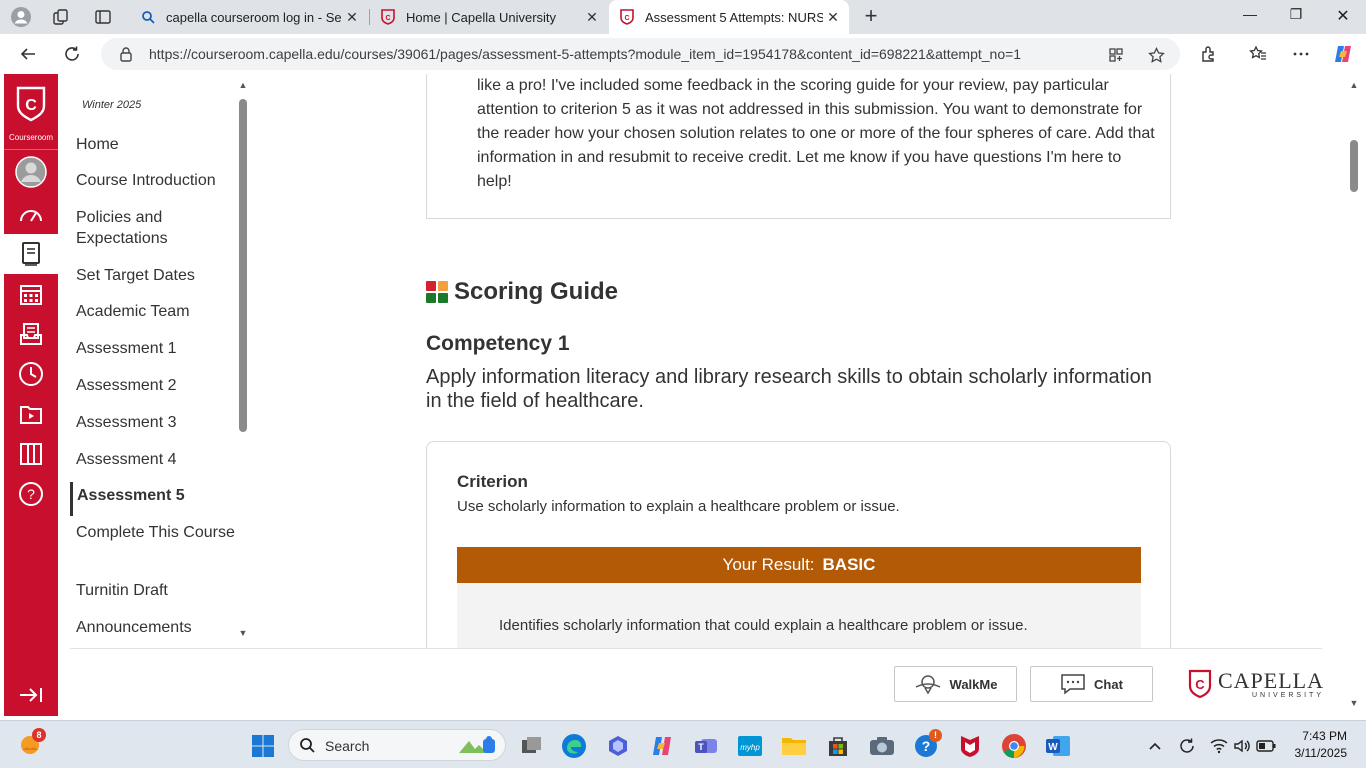 This screenshot has height=768, width=1366. What do you see at coordinates (536, 291) in the screenshot?
I see `scoring-guide-title: Scoring Guide` at bounding box center [536, 291].